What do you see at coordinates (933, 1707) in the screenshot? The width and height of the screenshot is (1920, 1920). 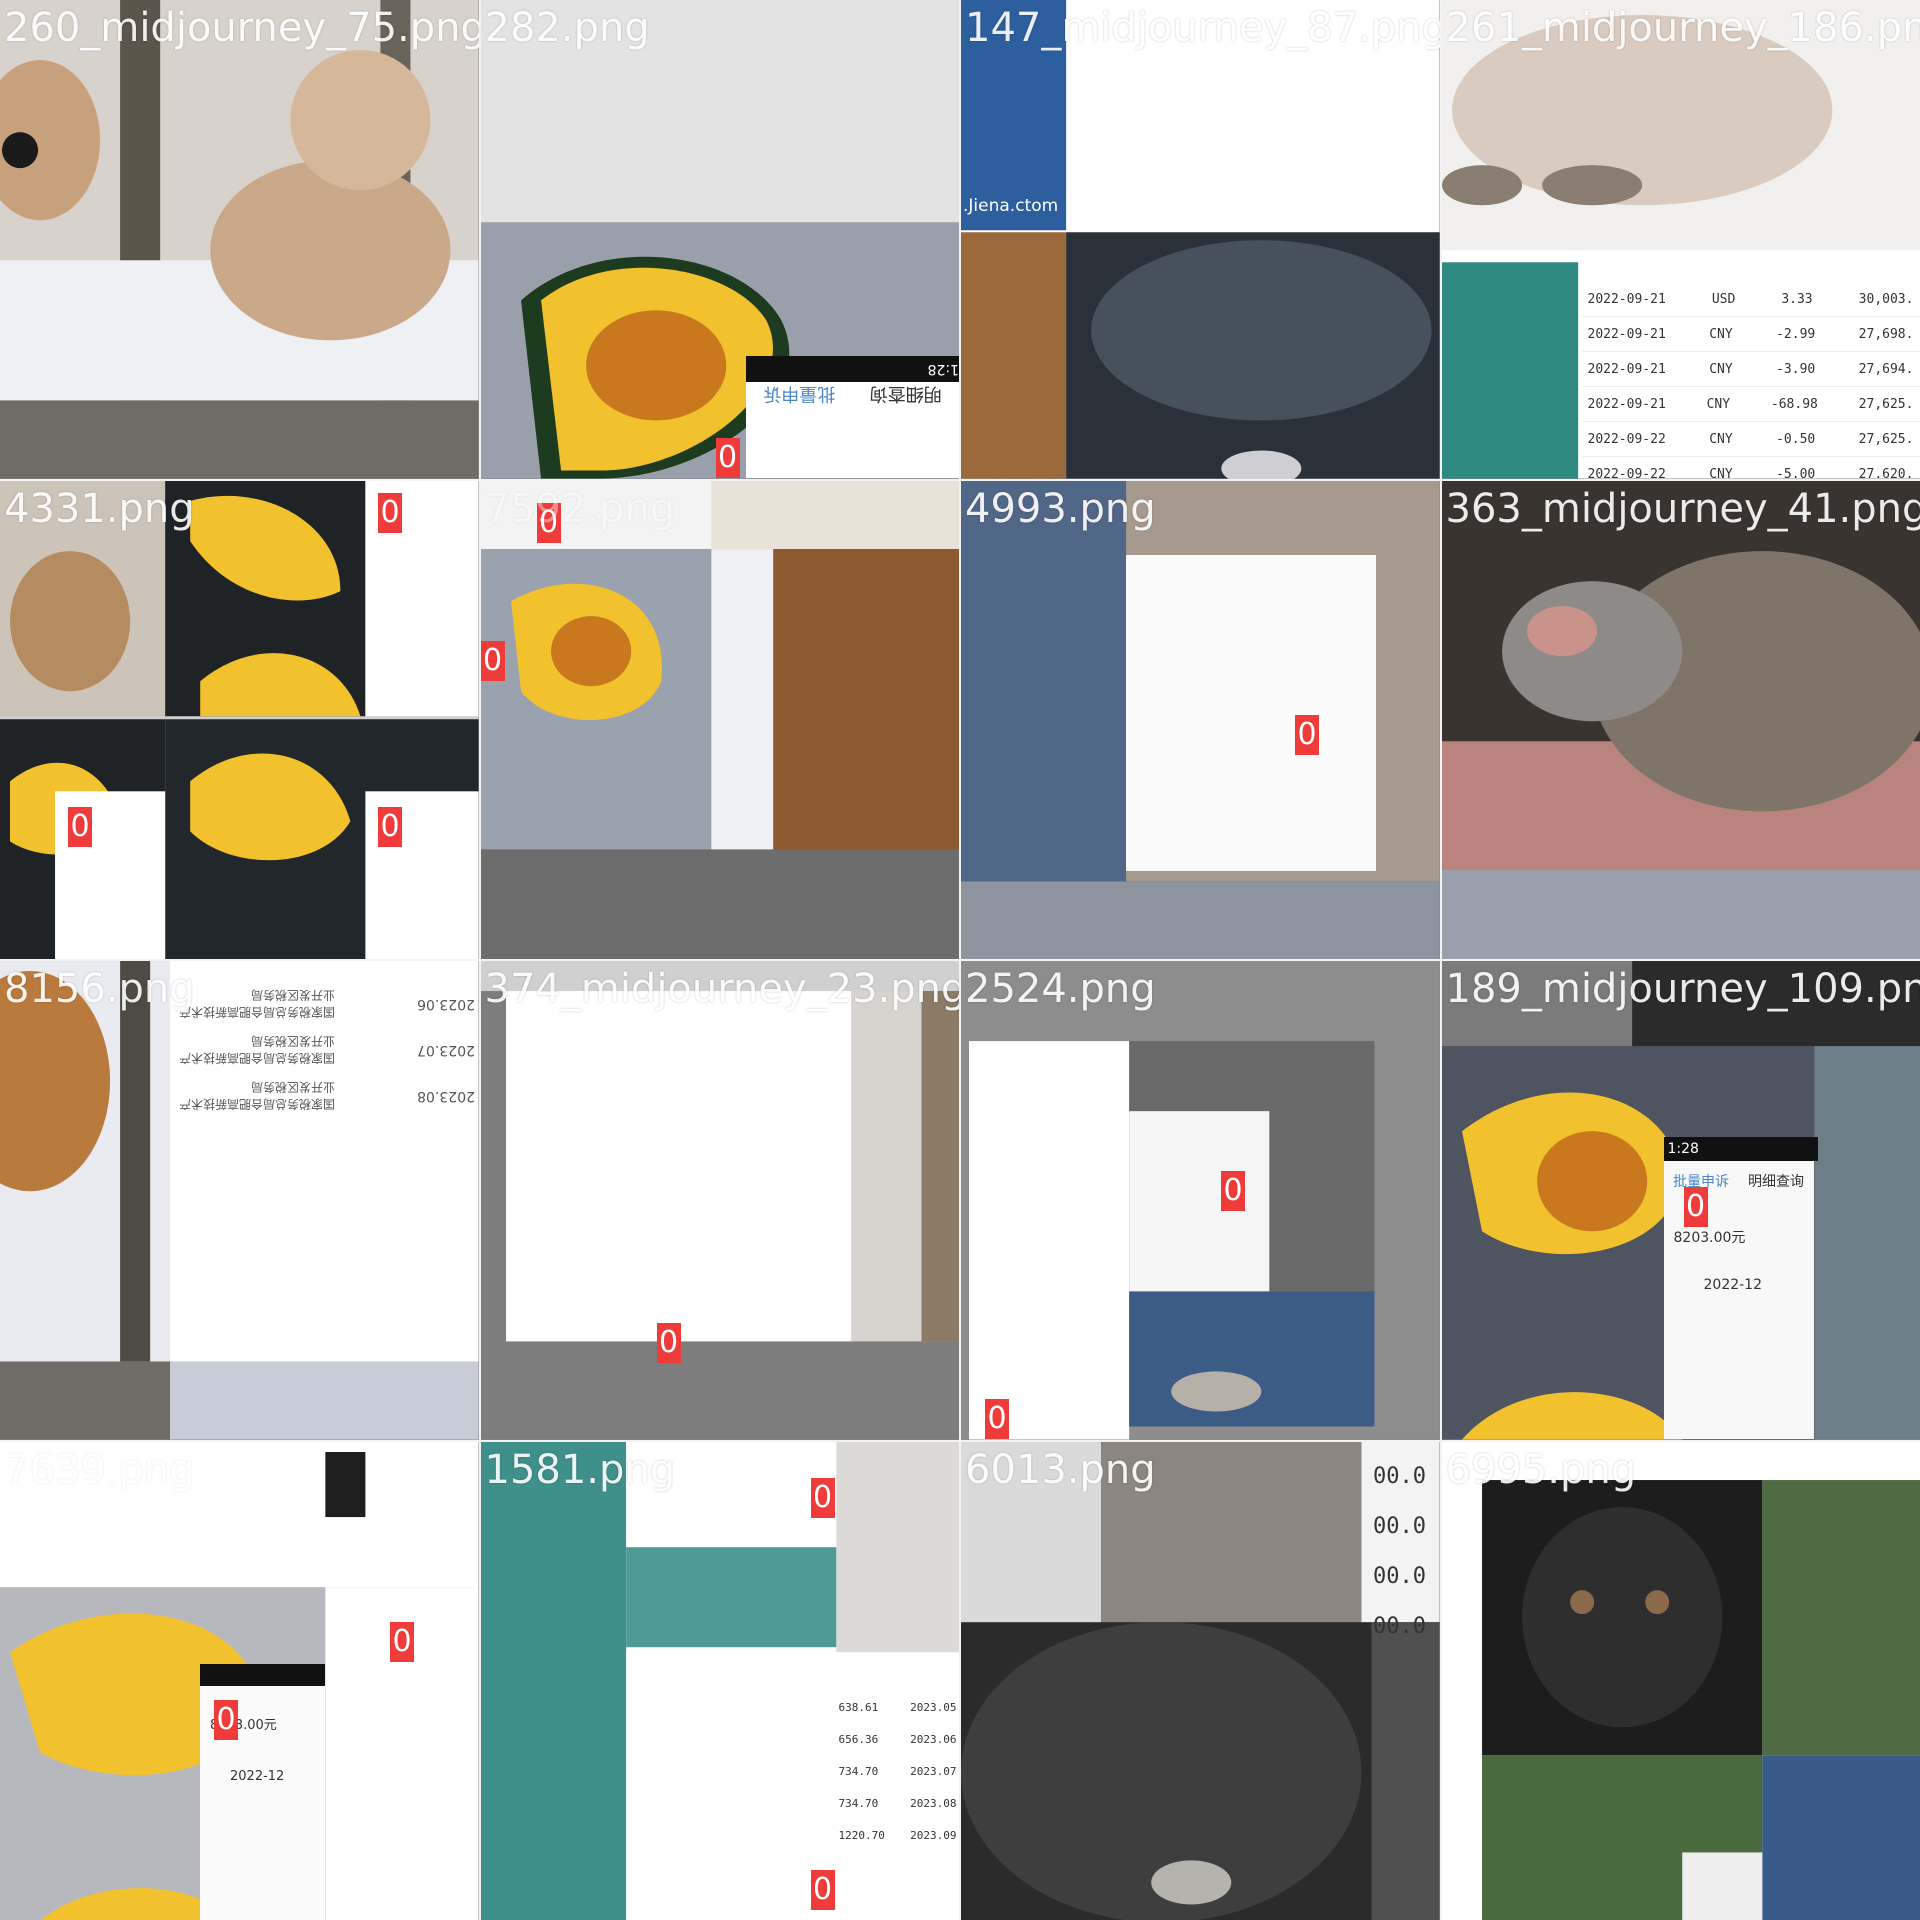 I see `income-cell-period: 2023.05` at bounding box center [933, 1707].